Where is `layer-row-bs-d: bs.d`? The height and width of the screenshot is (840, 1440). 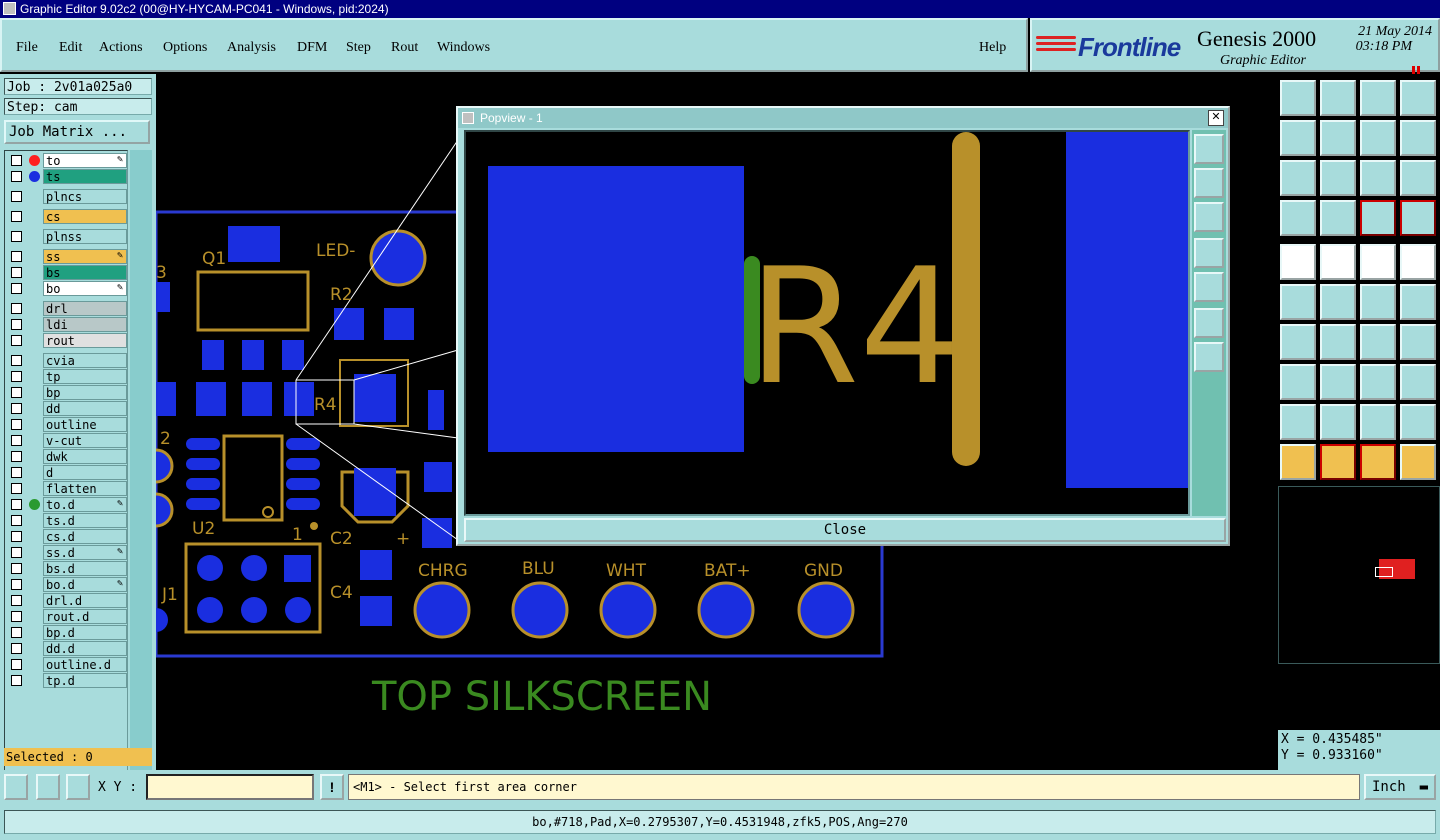
layer-row-bs-d: bs.d is located at coordinates (67, 568).